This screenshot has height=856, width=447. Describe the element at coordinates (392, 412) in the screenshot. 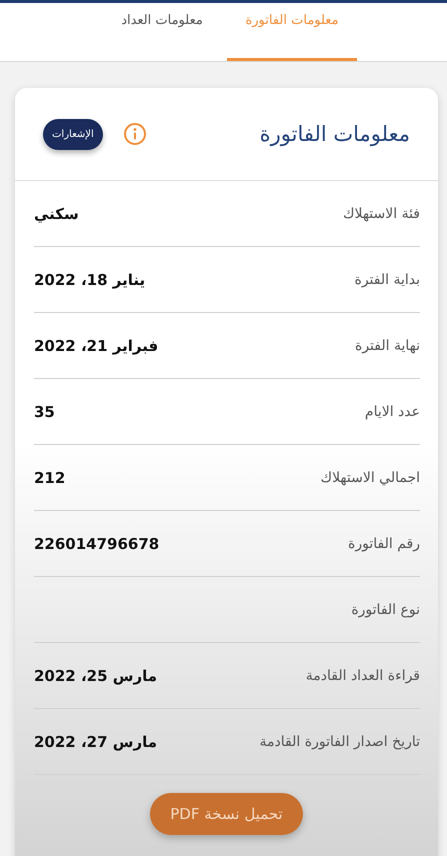

I see `field-label: عدد الايام` at that location.